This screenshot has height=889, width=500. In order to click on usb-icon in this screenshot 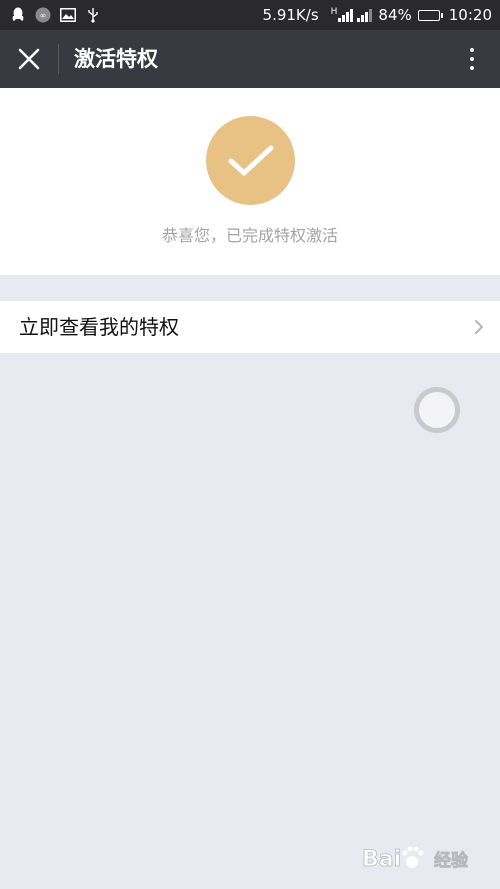, I will do `click(93, 15)`.